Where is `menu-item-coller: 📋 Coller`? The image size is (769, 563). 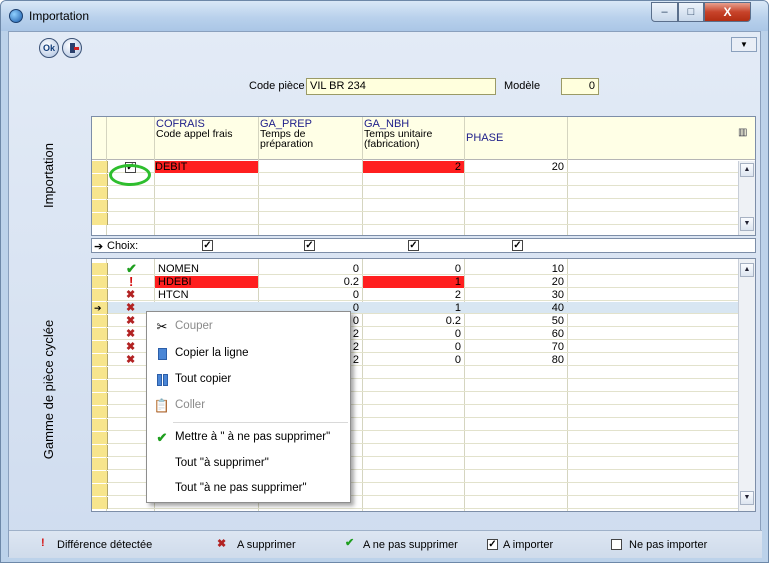
menu-item-coller: 📋 Coller is located at coordinates (248, 406).